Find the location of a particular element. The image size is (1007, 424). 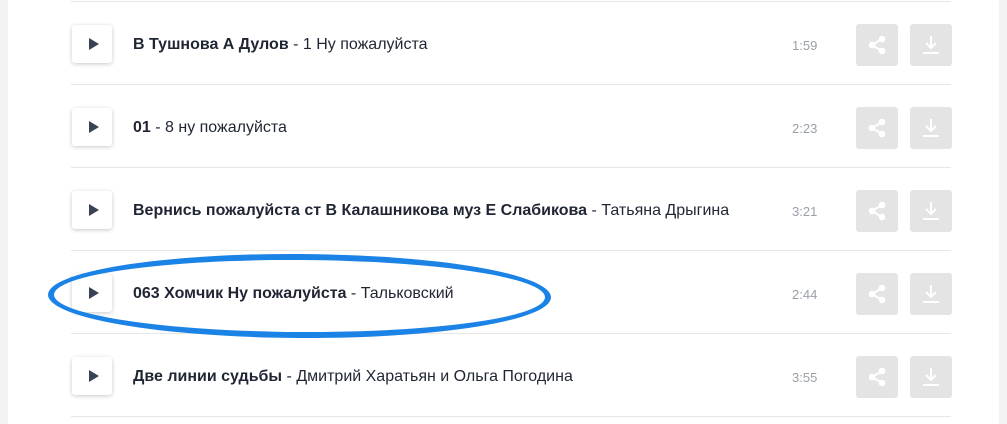

track-title: 063 Хомчик Ну пожалуйста - Тальковский is located at coordinates (450, 293).